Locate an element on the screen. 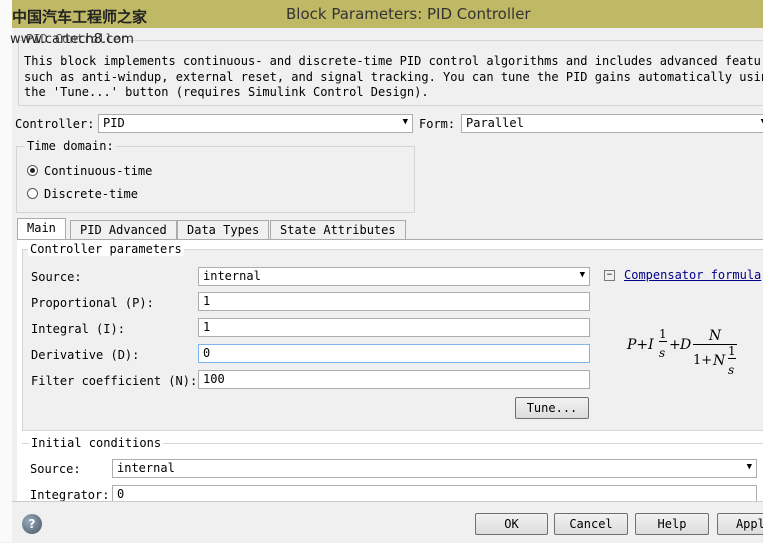 This screenshot has width=763, height=543. proportional-label: Proportional (P): is located at coordinates (92, 303).